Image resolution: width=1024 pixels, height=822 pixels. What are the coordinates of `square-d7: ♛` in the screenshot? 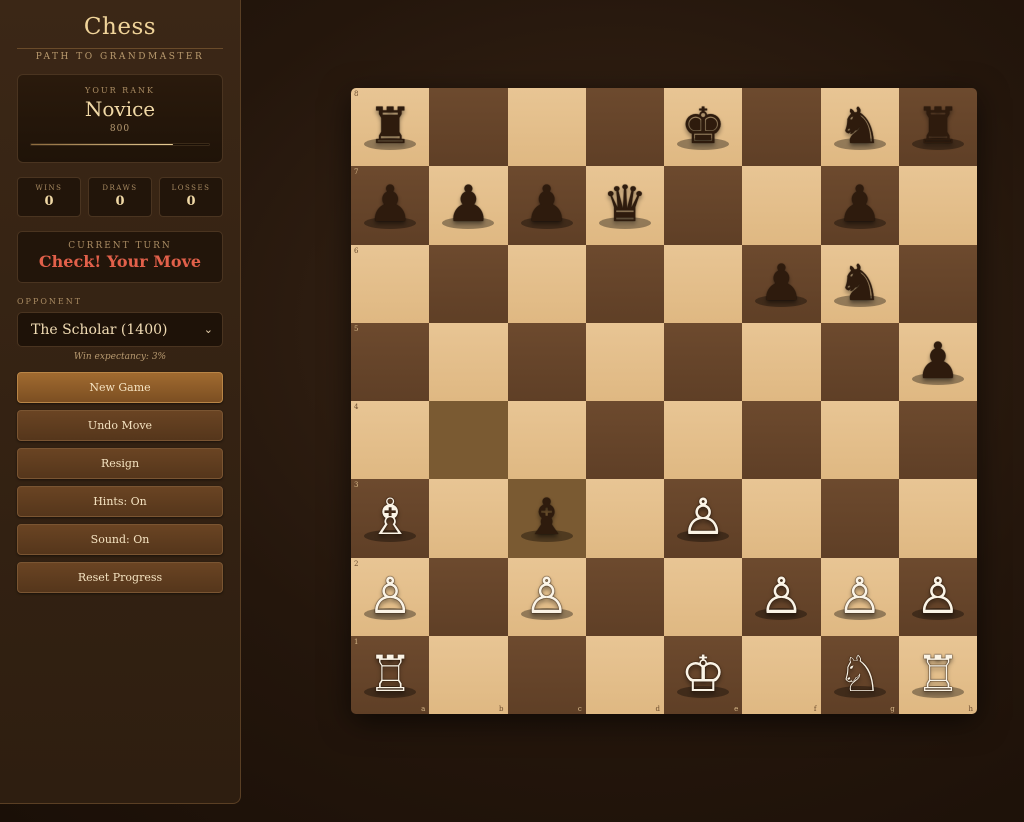 It's located at (624, 205).